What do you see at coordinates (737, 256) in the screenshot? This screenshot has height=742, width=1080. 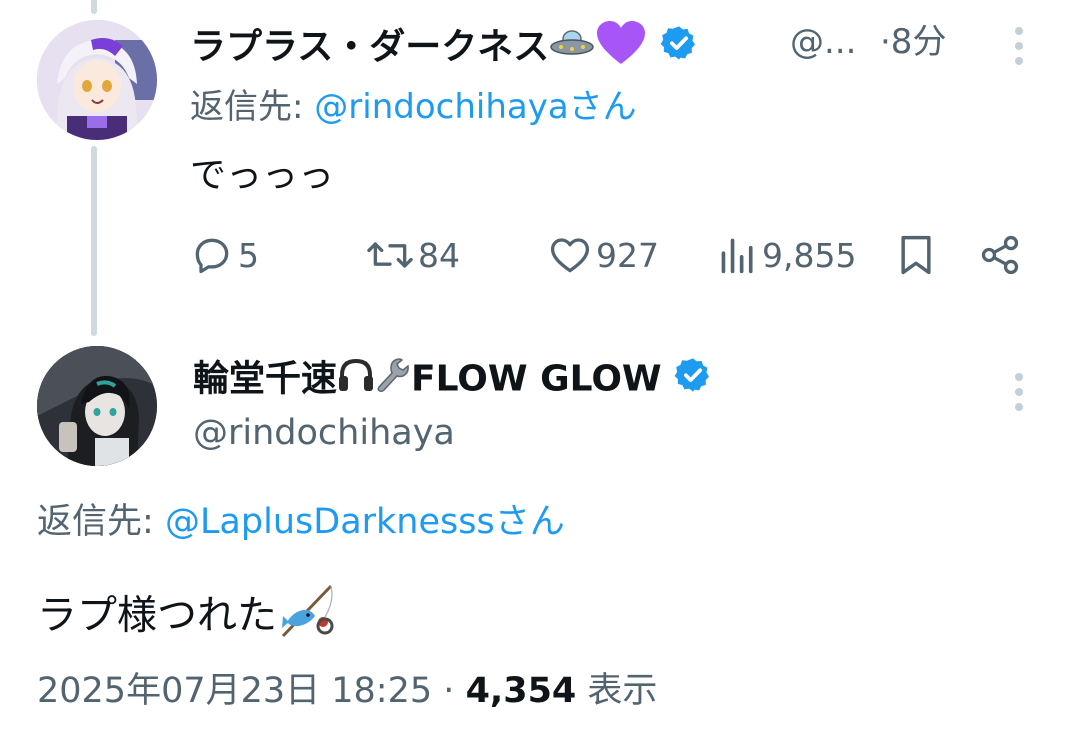 I see `analytics-icon` at bounding box center [737, 256].